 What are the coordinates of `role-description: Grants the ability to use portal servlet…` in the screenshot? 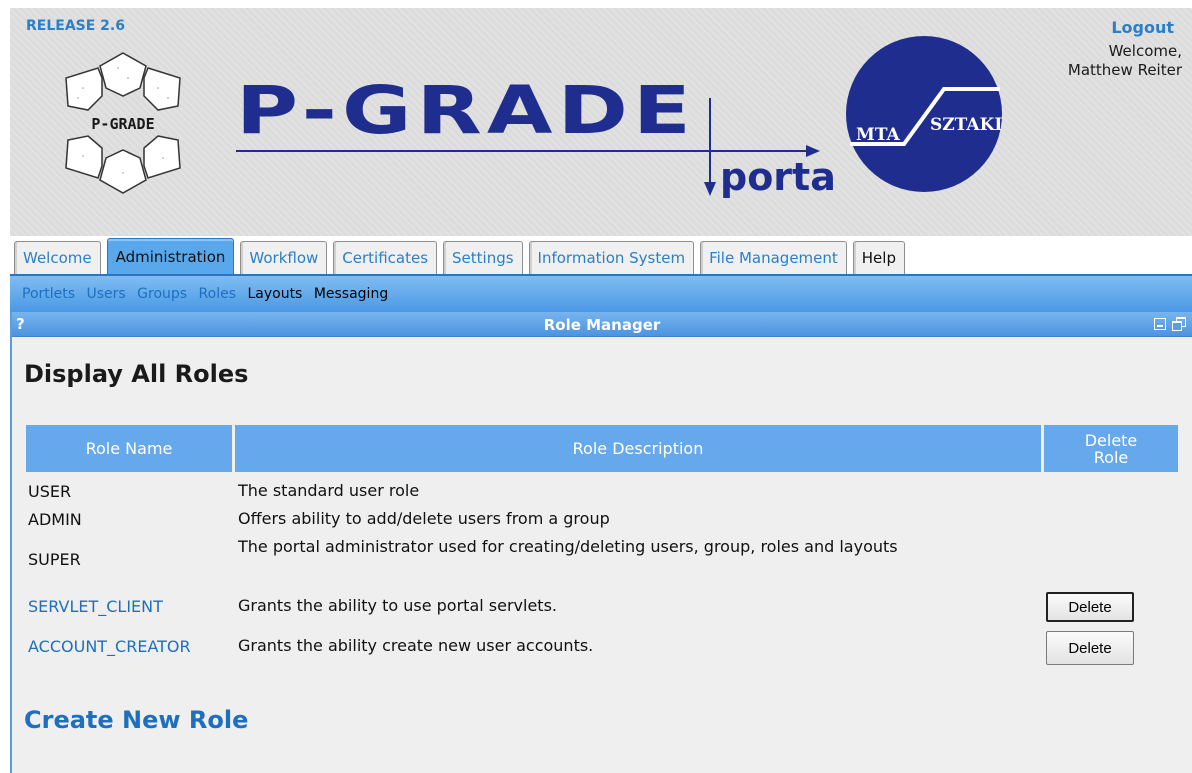 It's located at (397, 605).